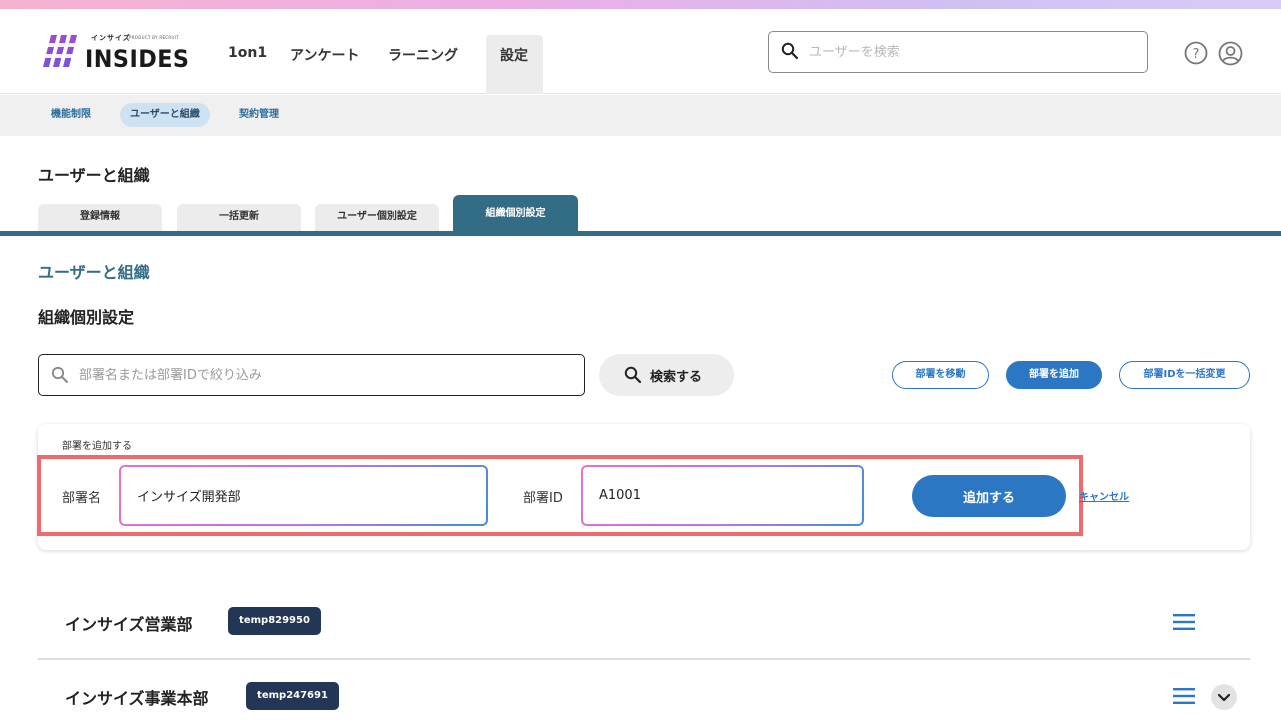 The image size is (1281, 720). Describe the element at coordinates (111, 38) in the screenshot. I see `logo-kana: インサイズ` at that location.